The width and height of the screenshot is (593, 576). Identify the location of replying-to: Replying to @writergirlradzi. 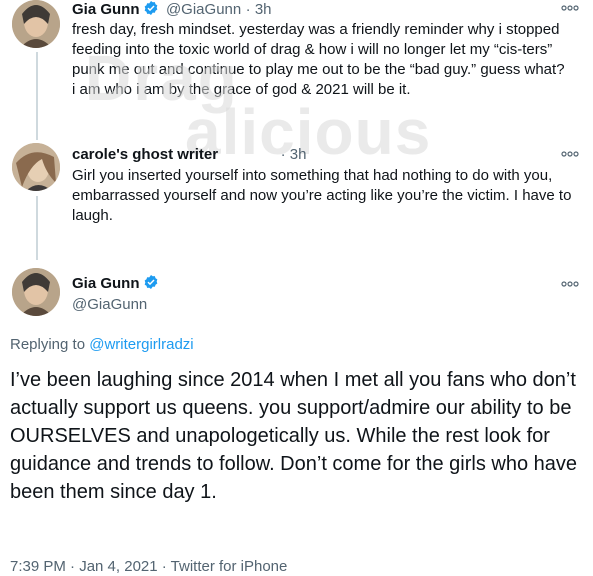
(102, 344).